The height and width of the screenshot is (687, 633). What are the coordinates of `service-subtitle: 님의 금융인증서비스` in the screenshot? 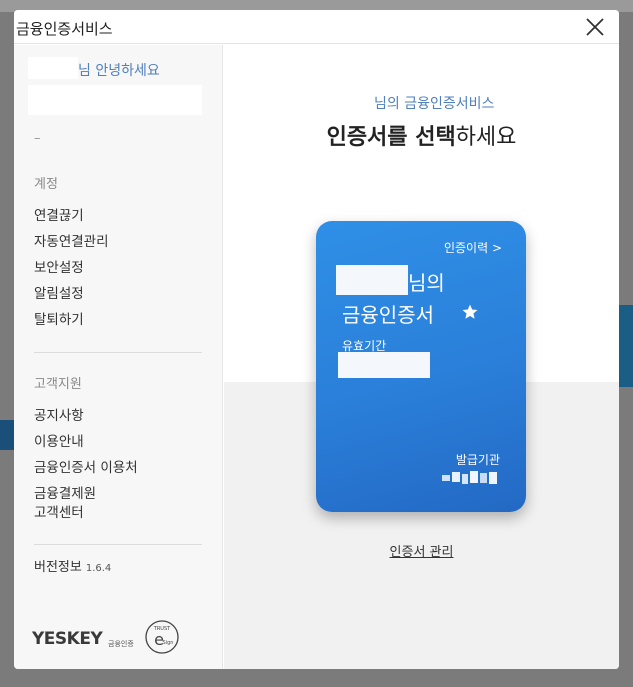 It's located at (434, 104).